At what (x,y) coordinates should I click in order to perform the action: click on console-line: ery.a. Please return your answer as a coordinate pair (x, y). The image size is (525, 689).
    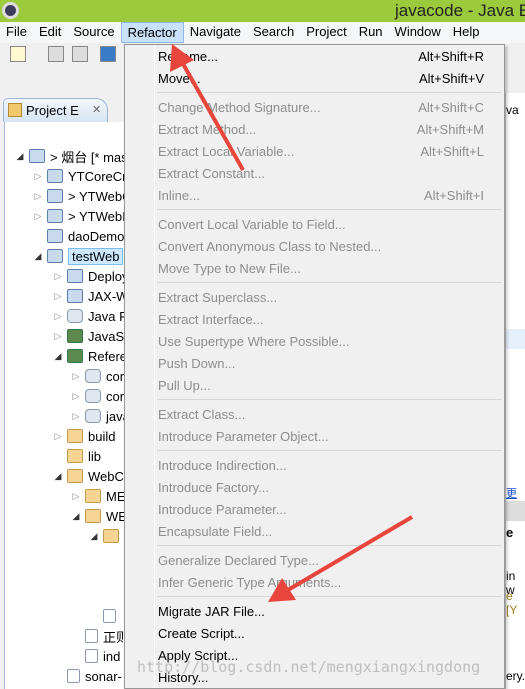
    Looking at the image, I should click on (515, 676).